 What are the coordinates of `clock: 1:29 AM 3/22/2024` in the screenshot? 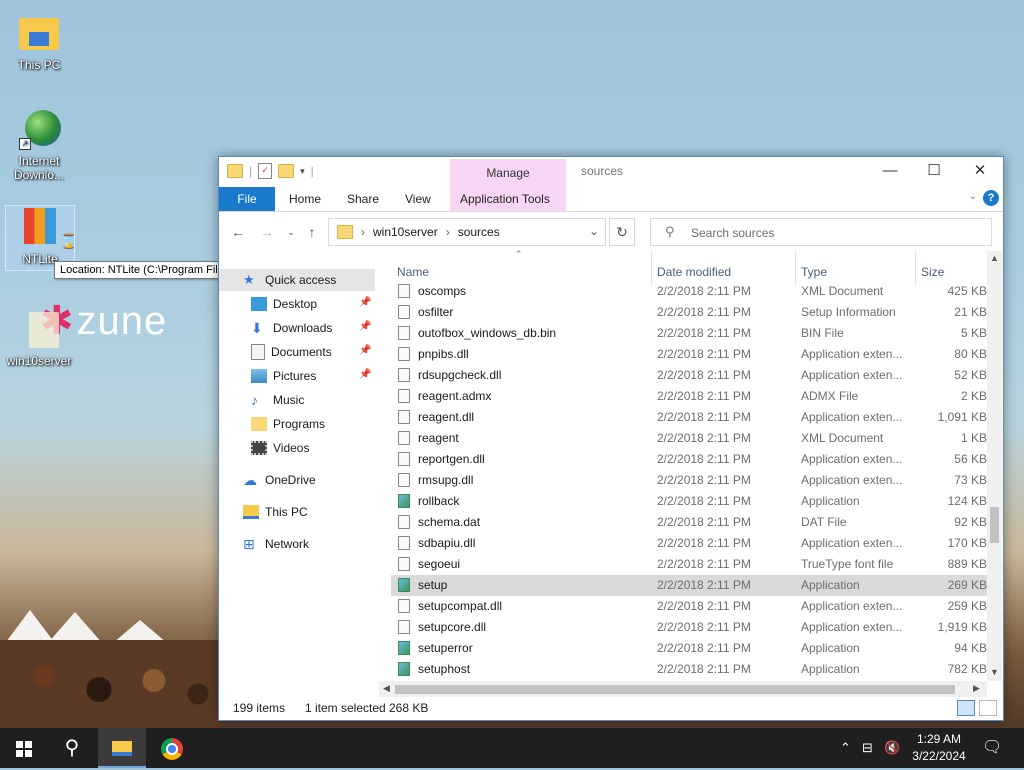 It's located at (939, 748).